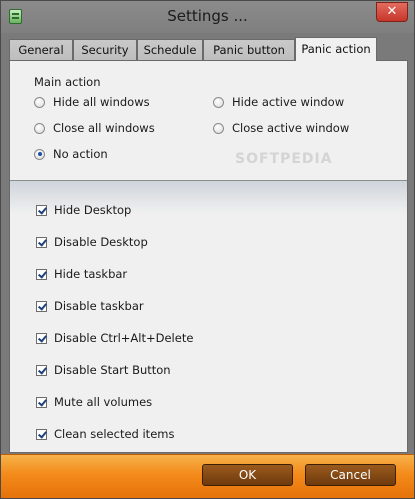 This screenshot has height=499, width=415. I want to click on radio-close-active-window: Close active window, so click(281, 128).